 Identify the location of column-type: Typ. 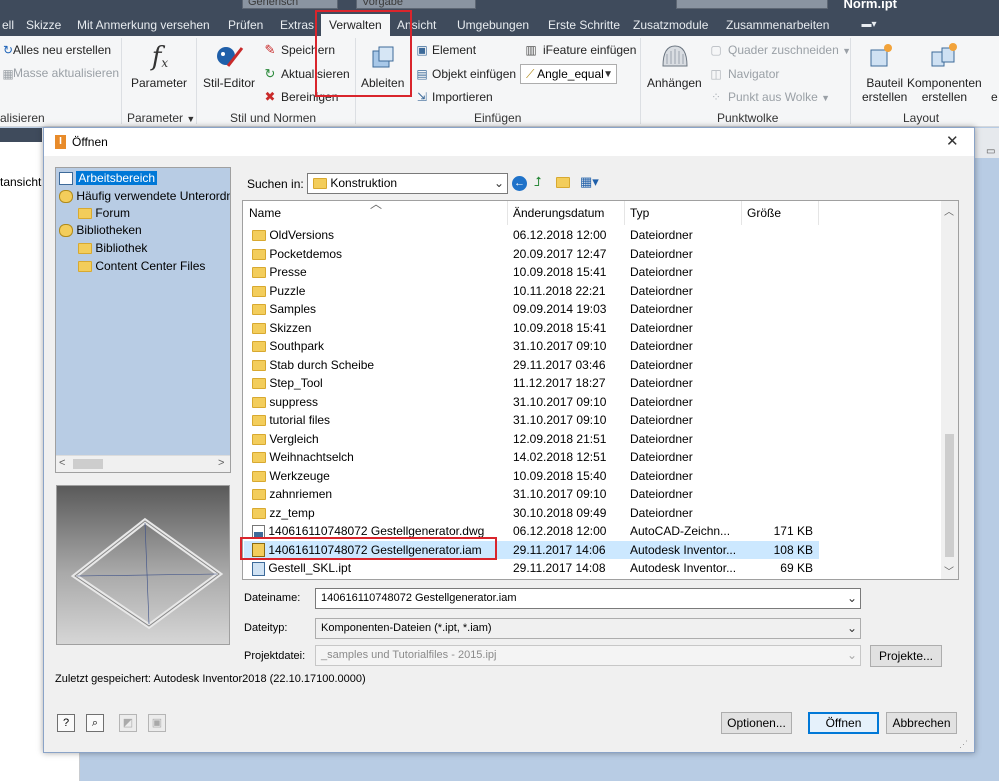
(683, 213).